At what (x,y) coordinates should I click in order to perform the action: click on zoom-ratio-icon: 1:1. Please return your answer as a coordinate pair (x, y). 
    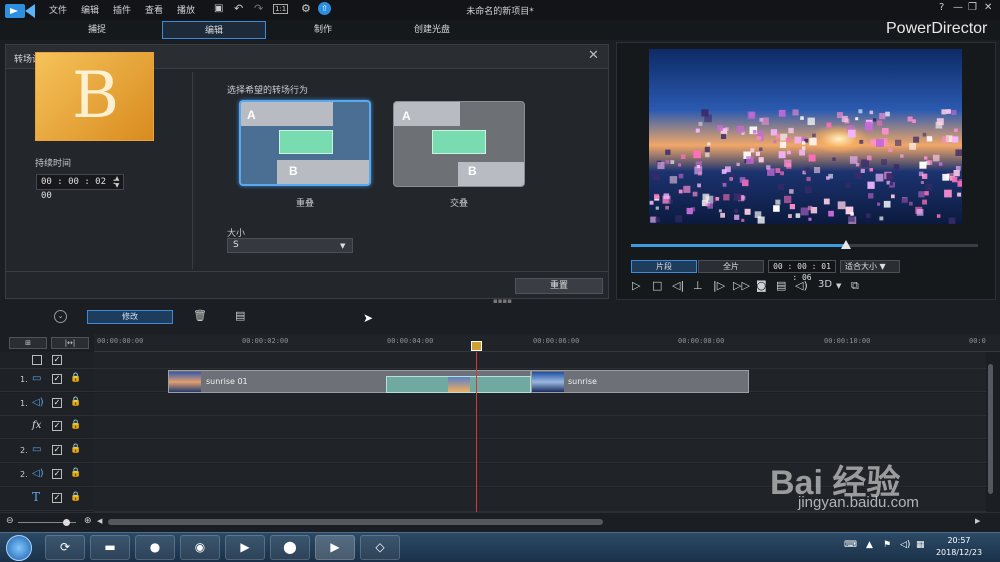
    Looking at the image, I should click on (281, 9).